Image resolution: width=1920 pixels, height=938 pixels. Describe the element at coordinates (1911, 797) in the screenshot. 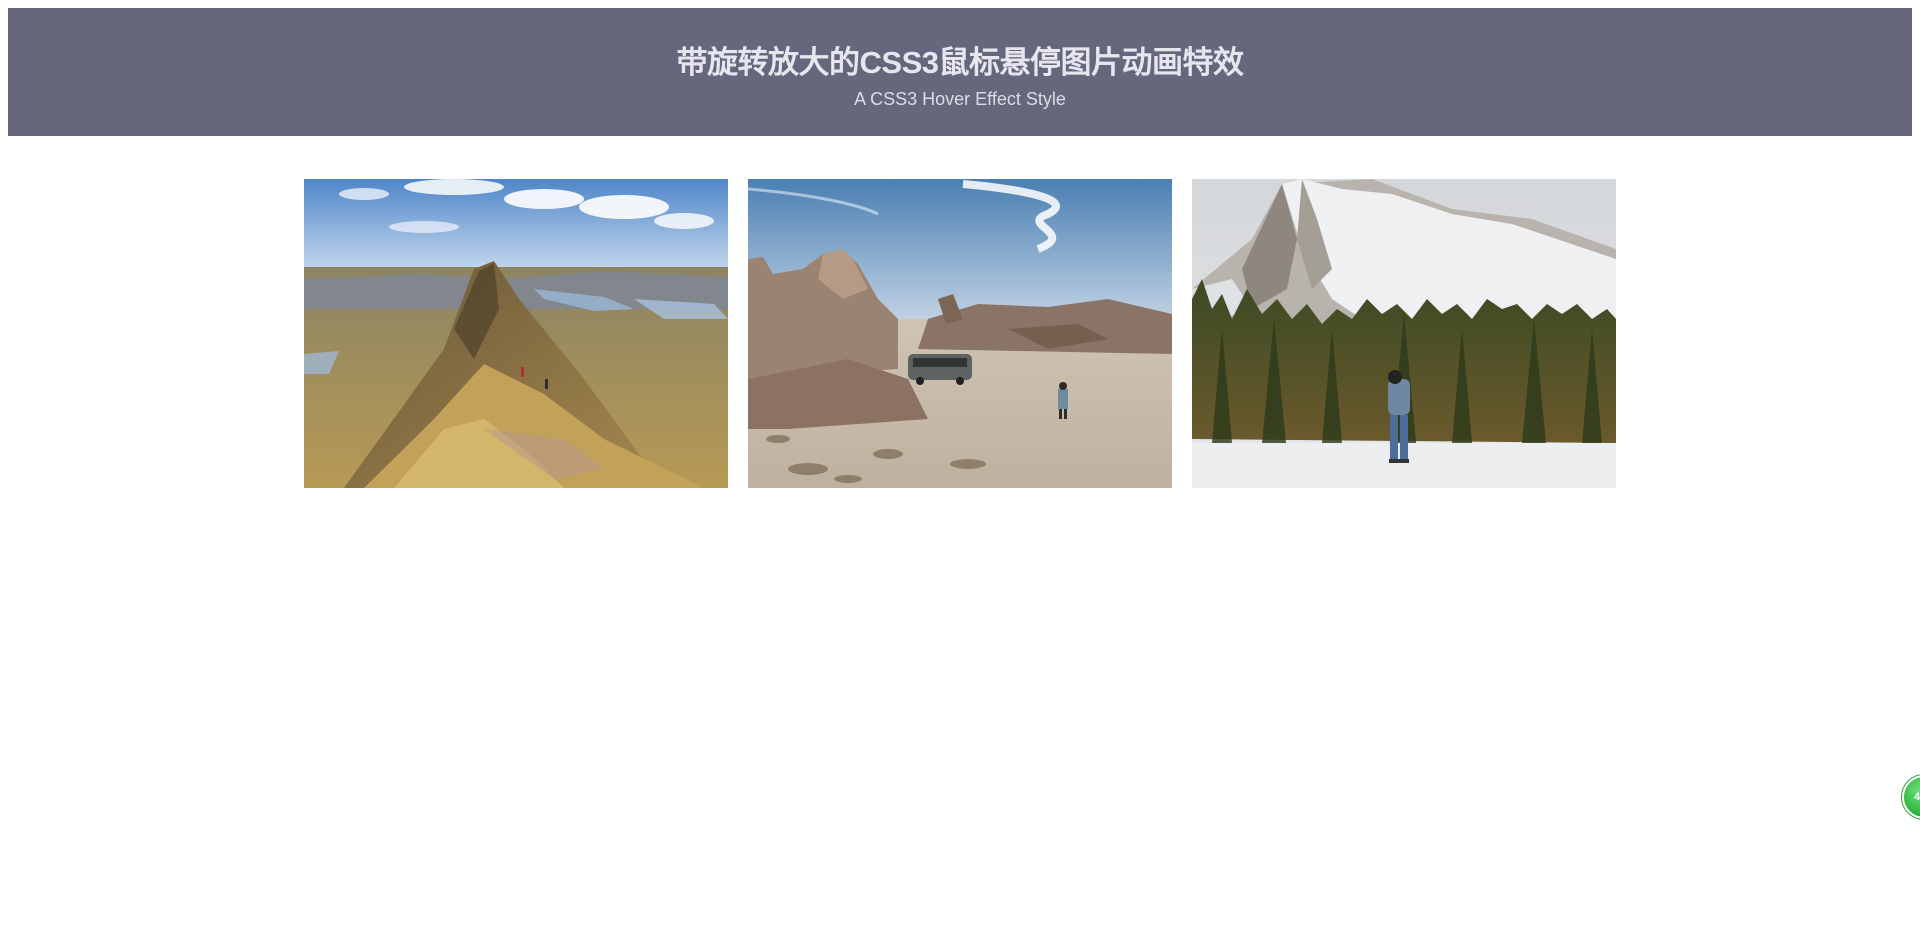

I see `floating-counter-badge: 48` at that location.